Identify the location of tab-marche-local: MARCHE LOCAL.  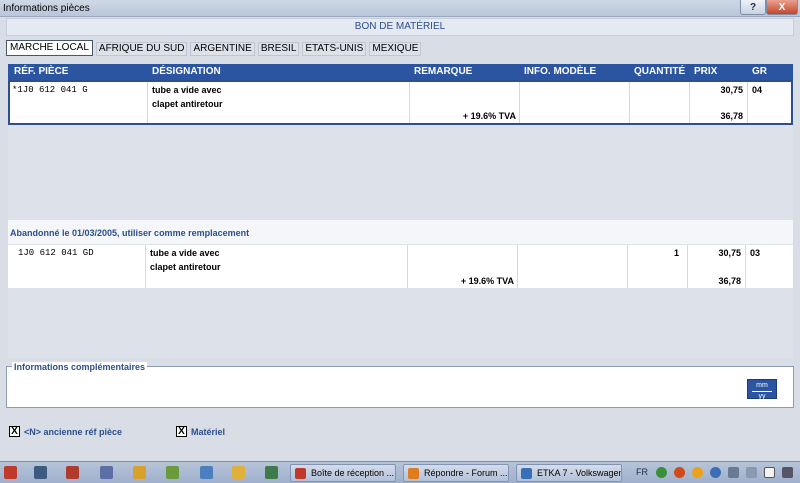
(49, 48).